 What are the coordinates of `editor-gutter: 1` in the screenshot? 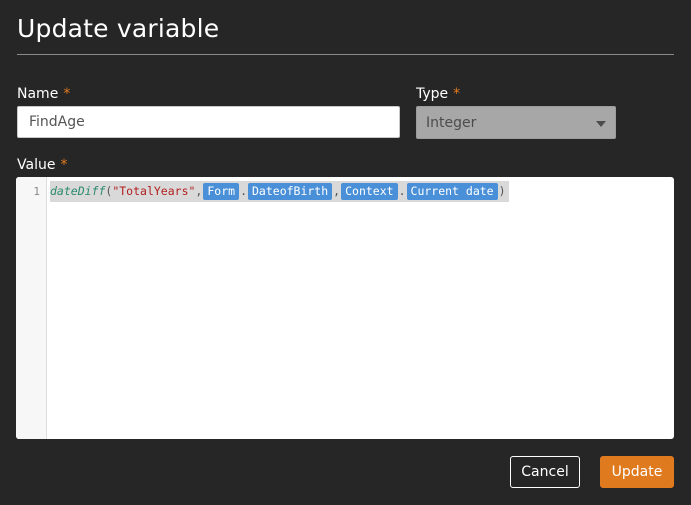 It's located at (31, 308).